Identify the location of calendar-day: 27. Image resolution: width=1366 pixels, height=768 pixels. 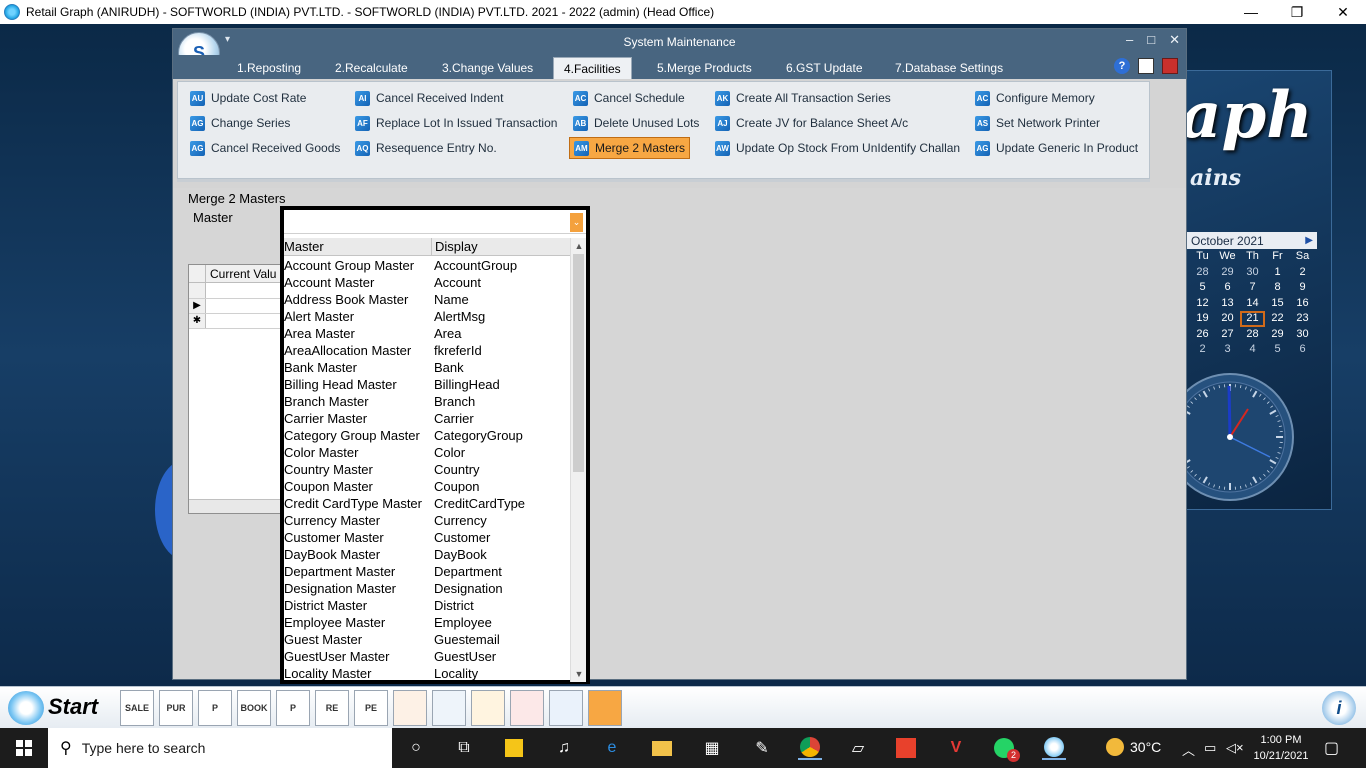
(1227, 335).